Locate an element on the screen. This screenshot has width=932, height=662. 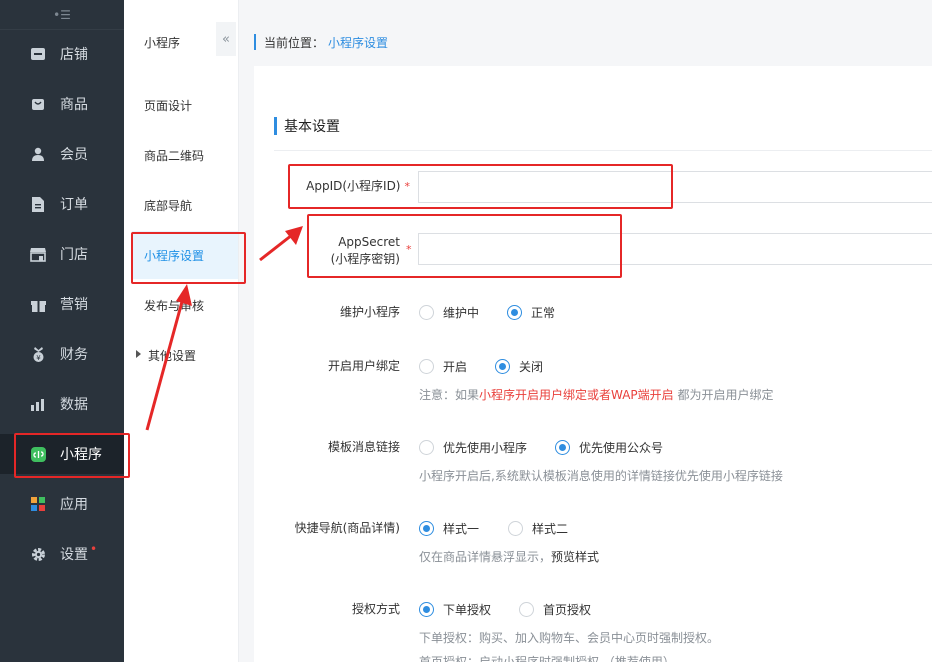
annotation-arrows is located at coordinates (224, 328).